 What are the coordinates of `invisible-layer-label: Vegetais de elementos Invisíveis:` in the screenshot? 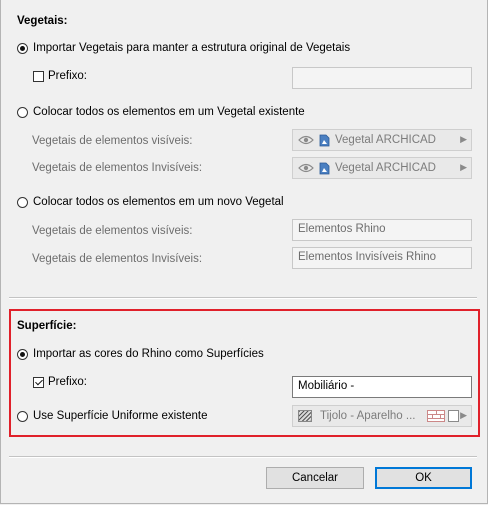 It's located at (117, 168).